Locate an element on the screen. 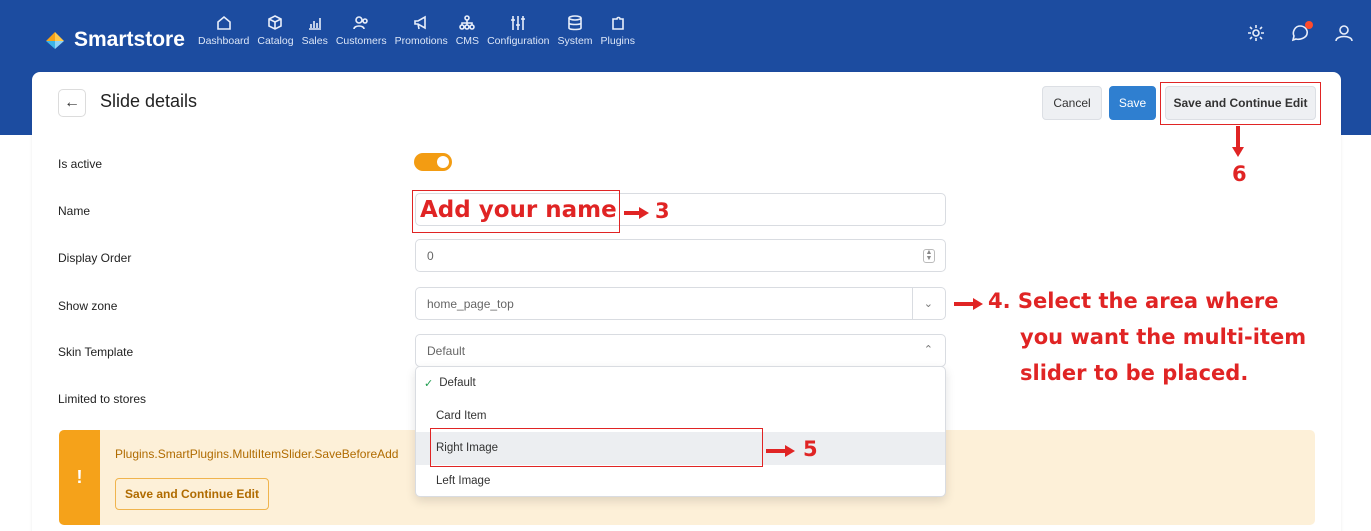 This screenshot has height=531, width=1371. display-order-input: 0 ▲ ▼ is located at coordinates (680, 255).